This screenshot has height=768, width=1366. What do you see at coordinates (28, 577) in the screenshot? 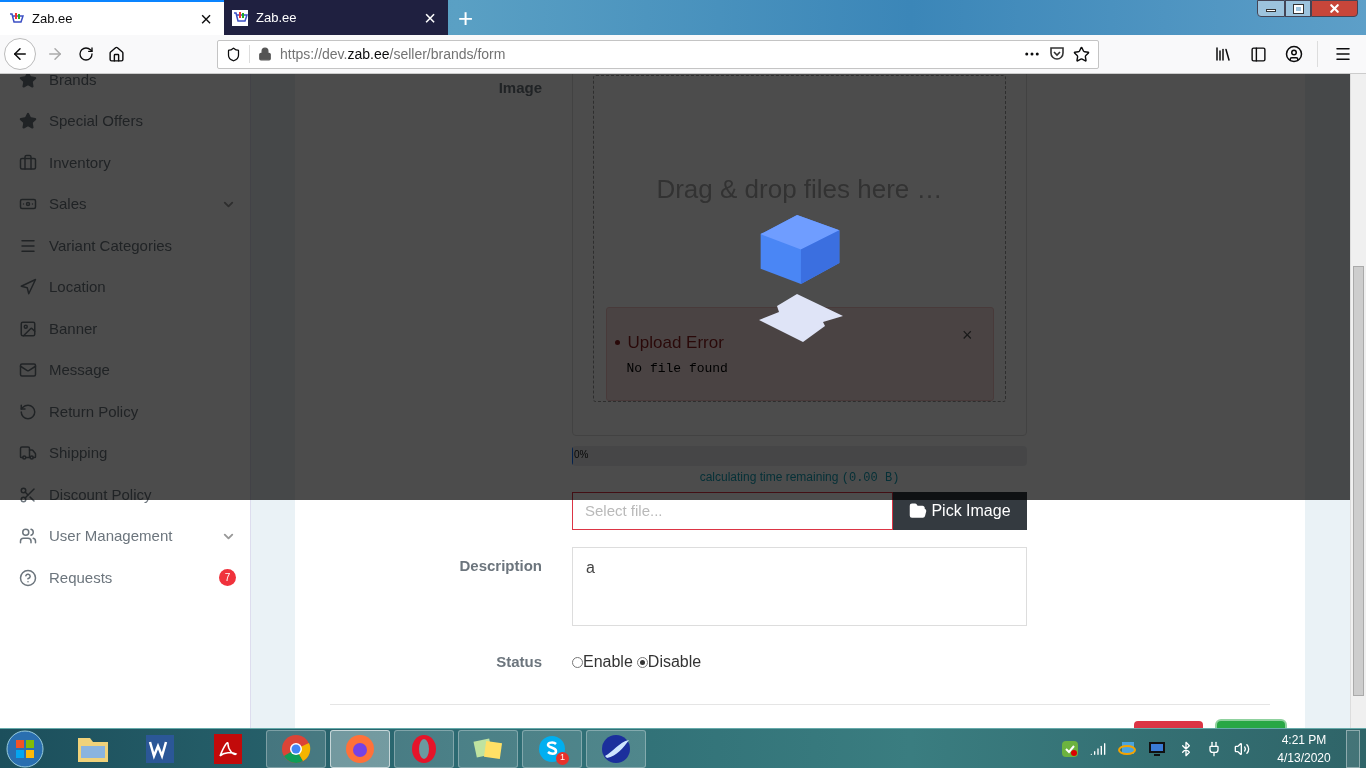
I see `help-icon` at bounding box center [28, 577].